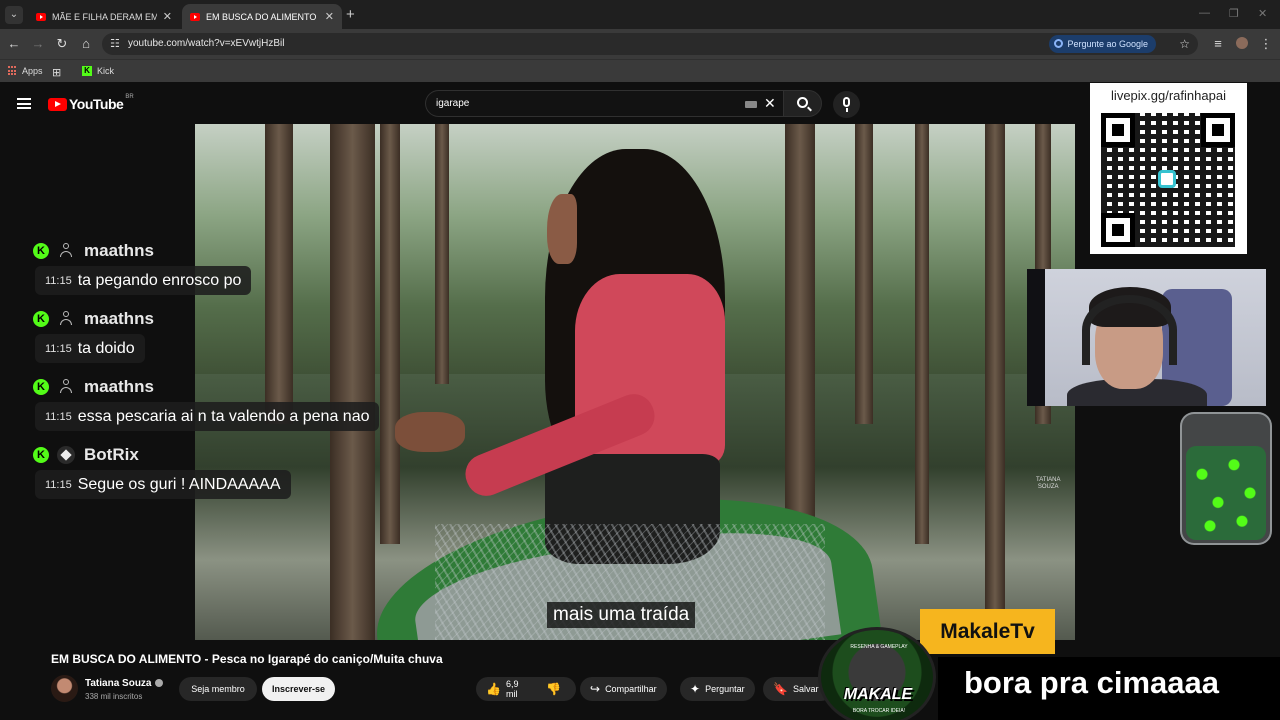 This screenshot has width=1280, height=720. Describe the element at coordinates (14, 43) in the screenshot. I see `back-icon: ←` at that location.